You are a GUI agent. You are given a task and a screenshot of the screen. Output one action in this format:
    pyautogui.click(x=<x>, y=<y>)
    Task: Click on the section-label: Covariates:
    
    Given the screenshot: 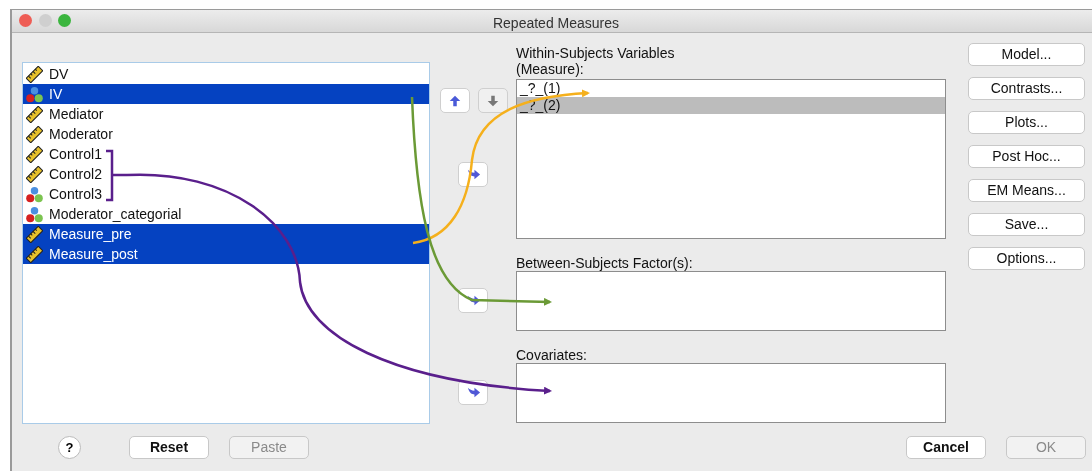 What is the action you would take?
    pyautogui.click(x=552, y=355)
    